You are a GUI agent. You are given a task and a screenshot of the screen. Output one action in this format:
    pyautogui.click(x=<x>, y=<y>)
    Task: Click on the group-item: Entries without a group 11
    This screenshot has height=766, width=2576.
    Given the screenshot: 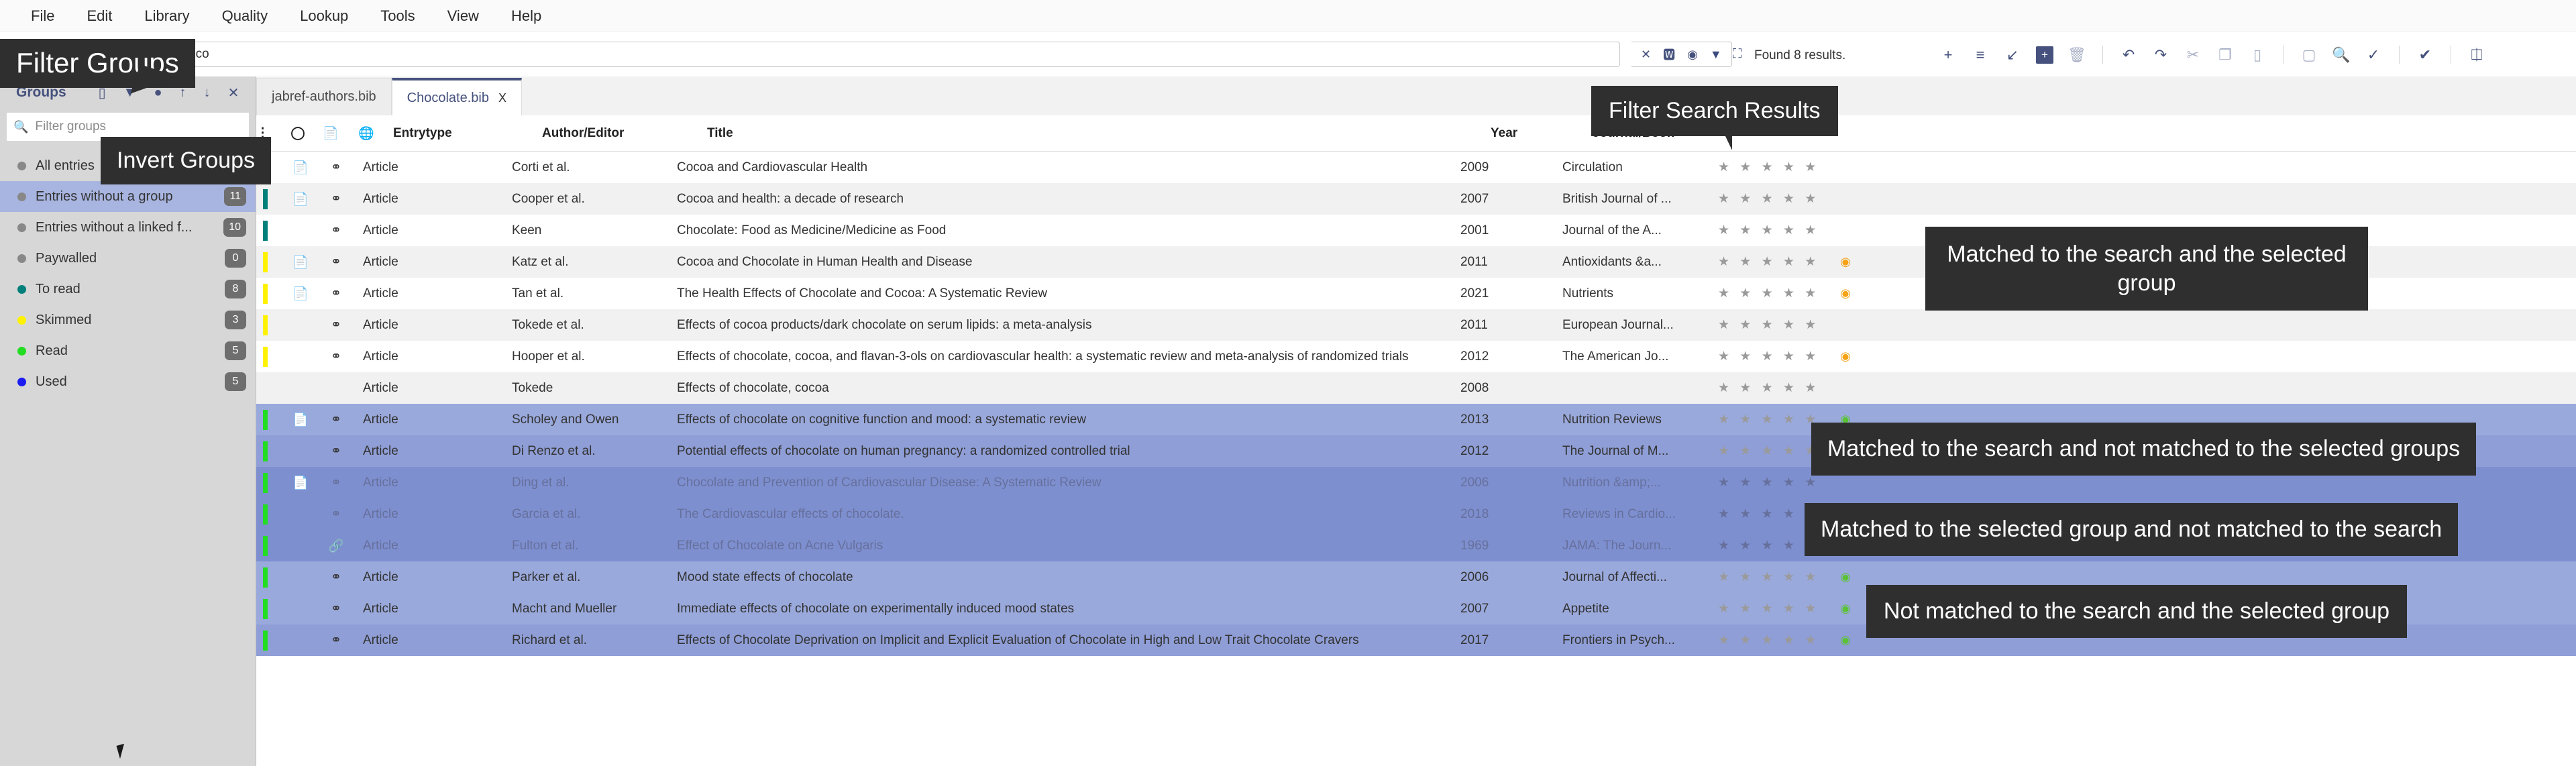 What is the action you would take?
    pyautogui.click(x=128, y=196)
    